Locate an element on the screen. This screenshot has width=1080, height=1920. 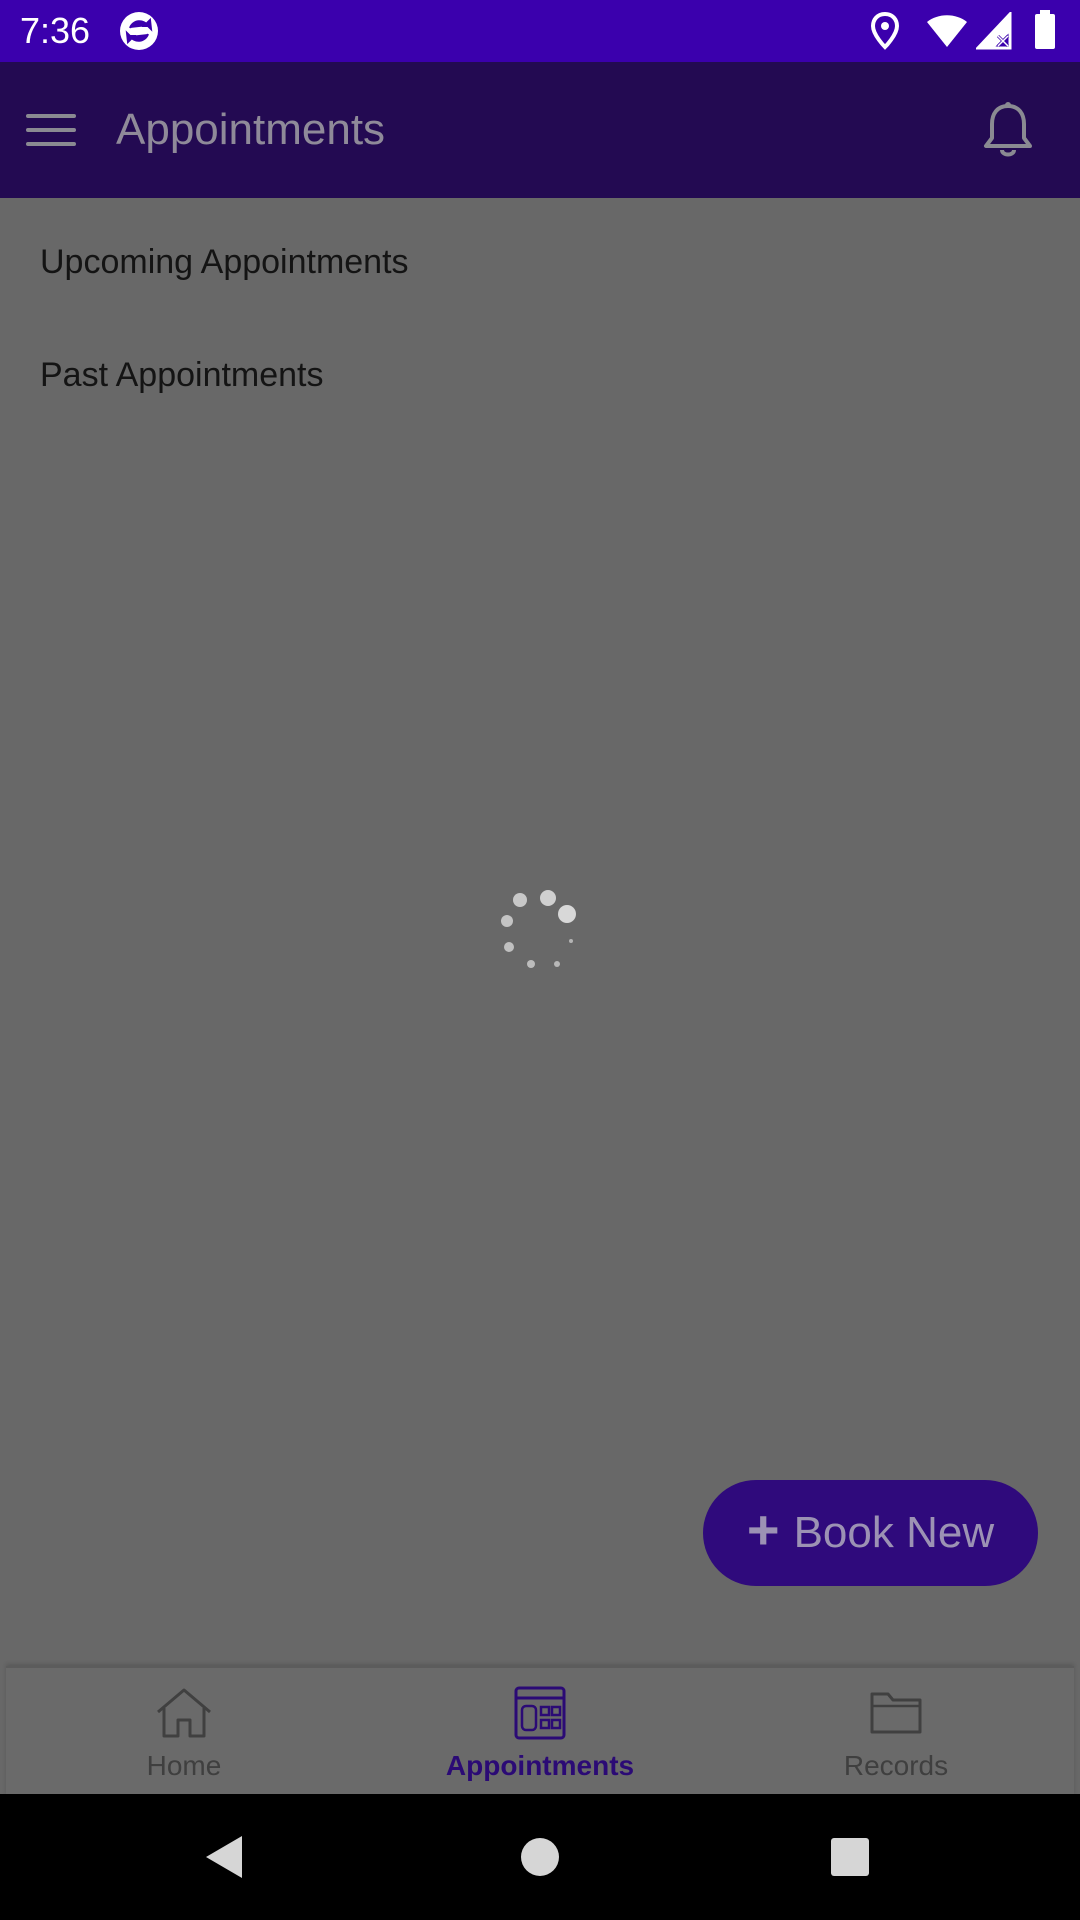
nav-label-records: Records is located at coordinates (896, 1765).